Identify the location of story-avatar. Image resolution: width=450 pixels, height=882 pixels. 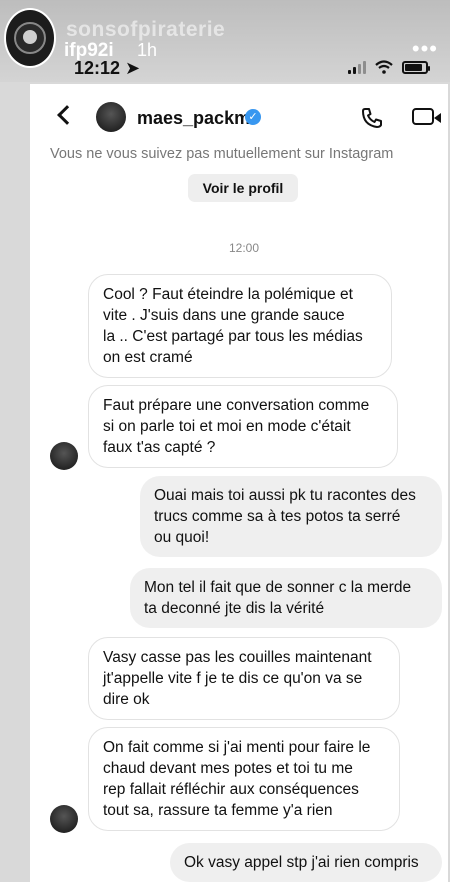
(30, 38).